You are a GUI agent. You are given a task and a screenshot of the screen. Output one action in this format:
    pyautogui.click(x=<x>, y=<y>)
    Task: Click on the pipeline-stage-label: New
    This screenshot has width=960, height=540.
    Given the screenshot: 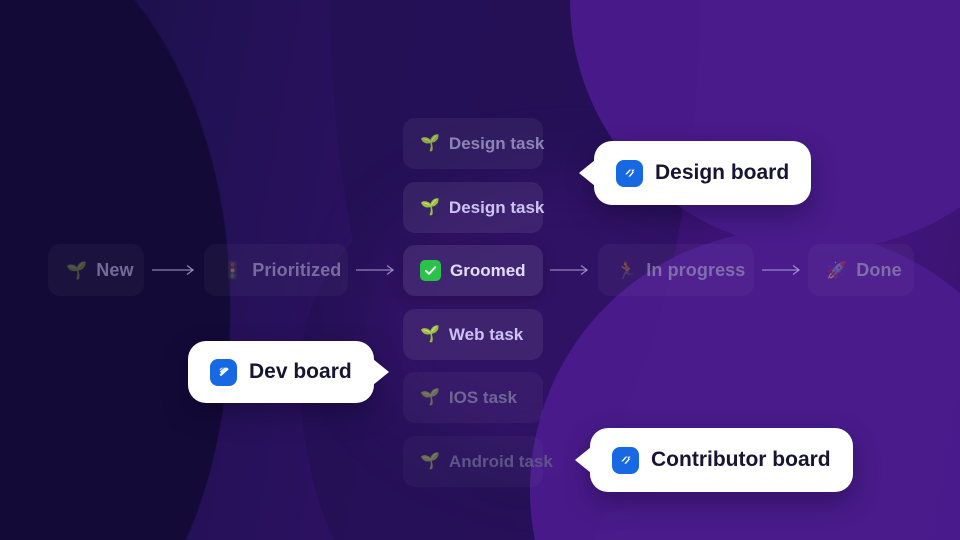 What is the action you would take?
    pyautogui.click(x=115, y=269)
    